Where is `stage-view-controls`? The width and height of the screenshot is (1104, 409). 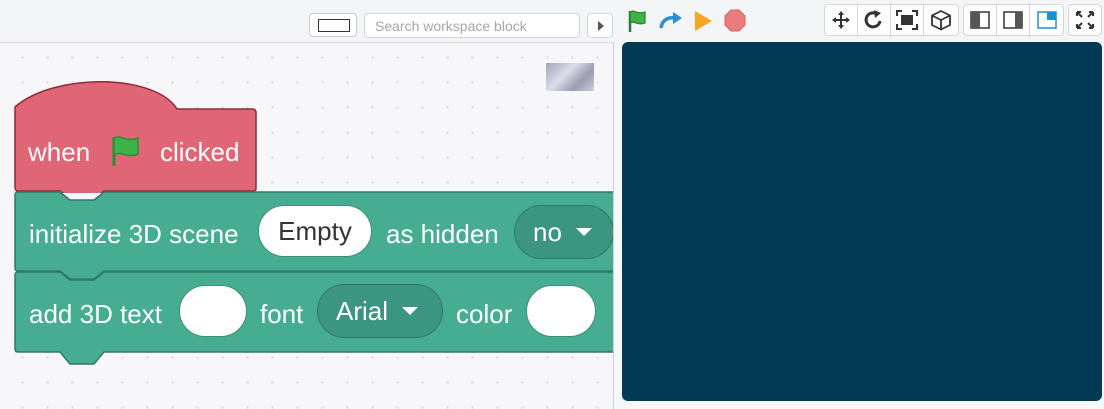 stage-view-controls is located at coordinates (891, 20).